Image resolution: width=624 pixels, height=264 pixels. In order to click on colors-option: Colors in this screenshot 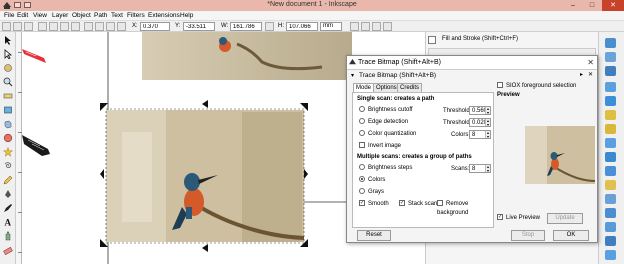, I will do `click(372, 180)`.